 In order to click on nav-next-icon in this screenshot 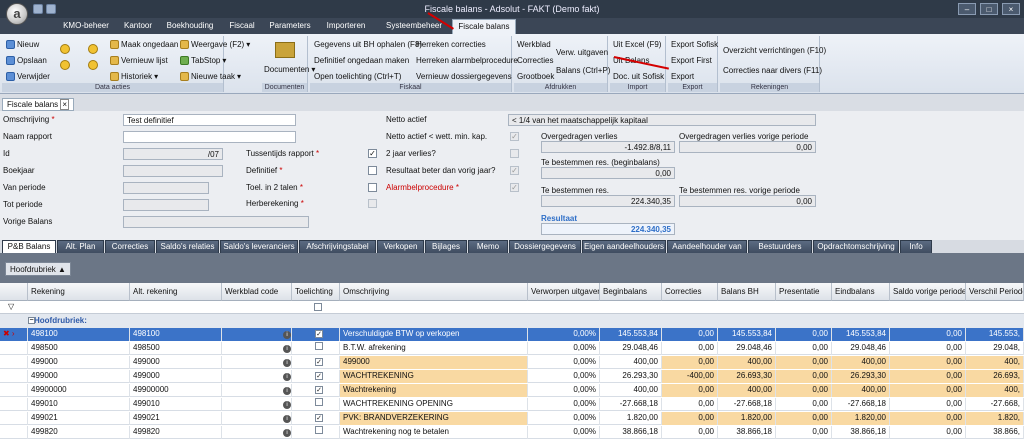, I will do `click(93, 49)`.